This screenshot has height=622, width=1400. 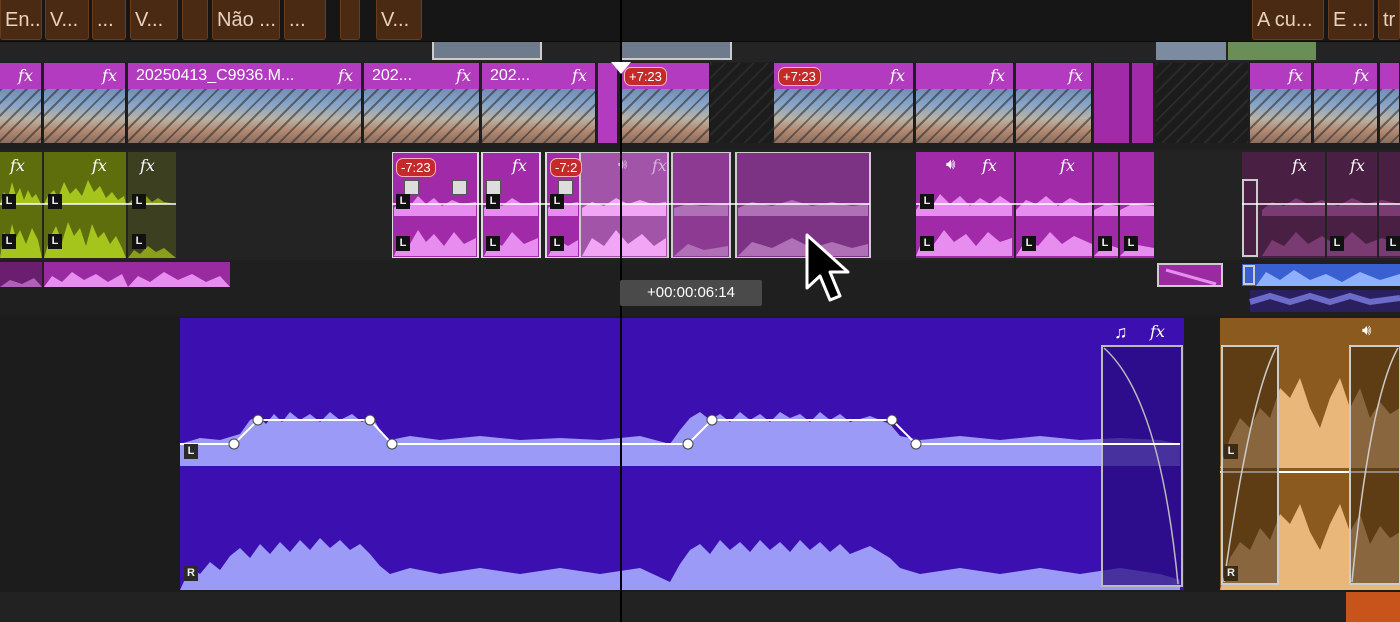 I want to click on bottom-clip, so click(x=1373, y=607).